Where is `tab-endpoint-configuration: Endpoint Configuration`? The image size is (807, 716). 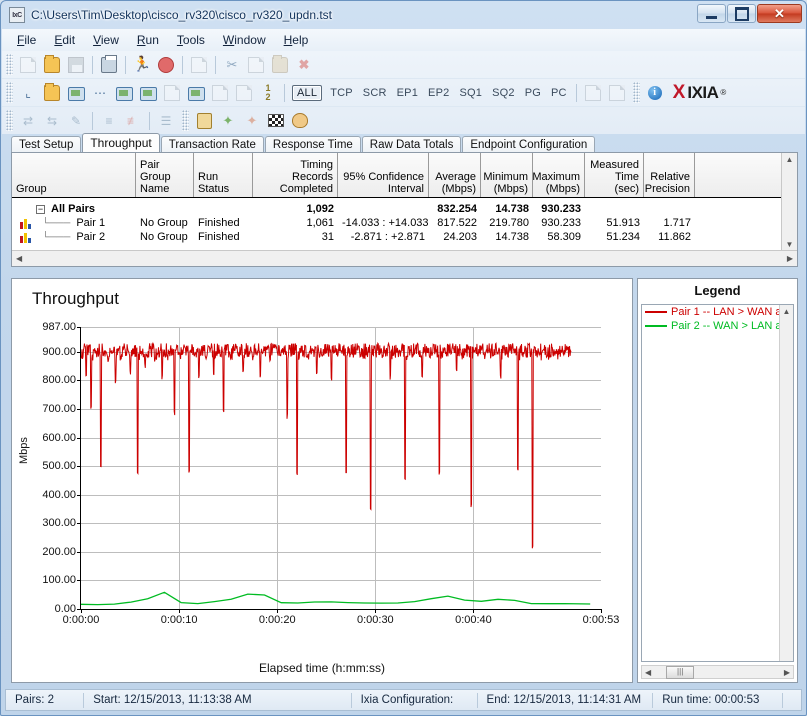
tab-endpoint-configuration: Endpoint Configuration is located at coordinates (529, 144).